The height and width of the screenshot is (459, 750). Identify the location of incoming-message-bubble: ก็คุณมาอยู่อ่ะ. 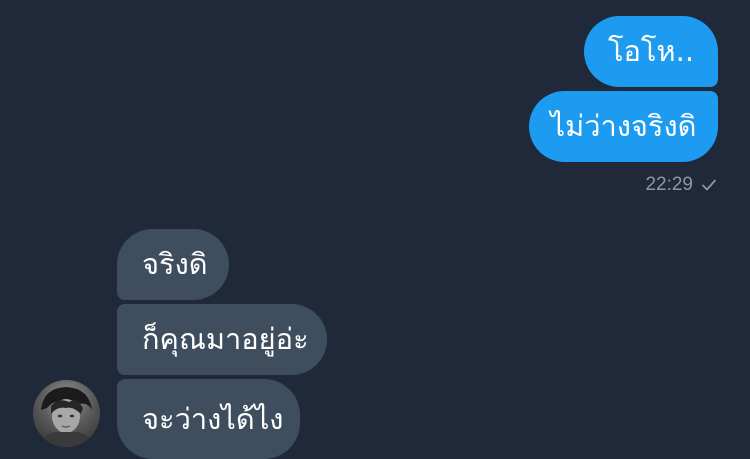
(222, 339).